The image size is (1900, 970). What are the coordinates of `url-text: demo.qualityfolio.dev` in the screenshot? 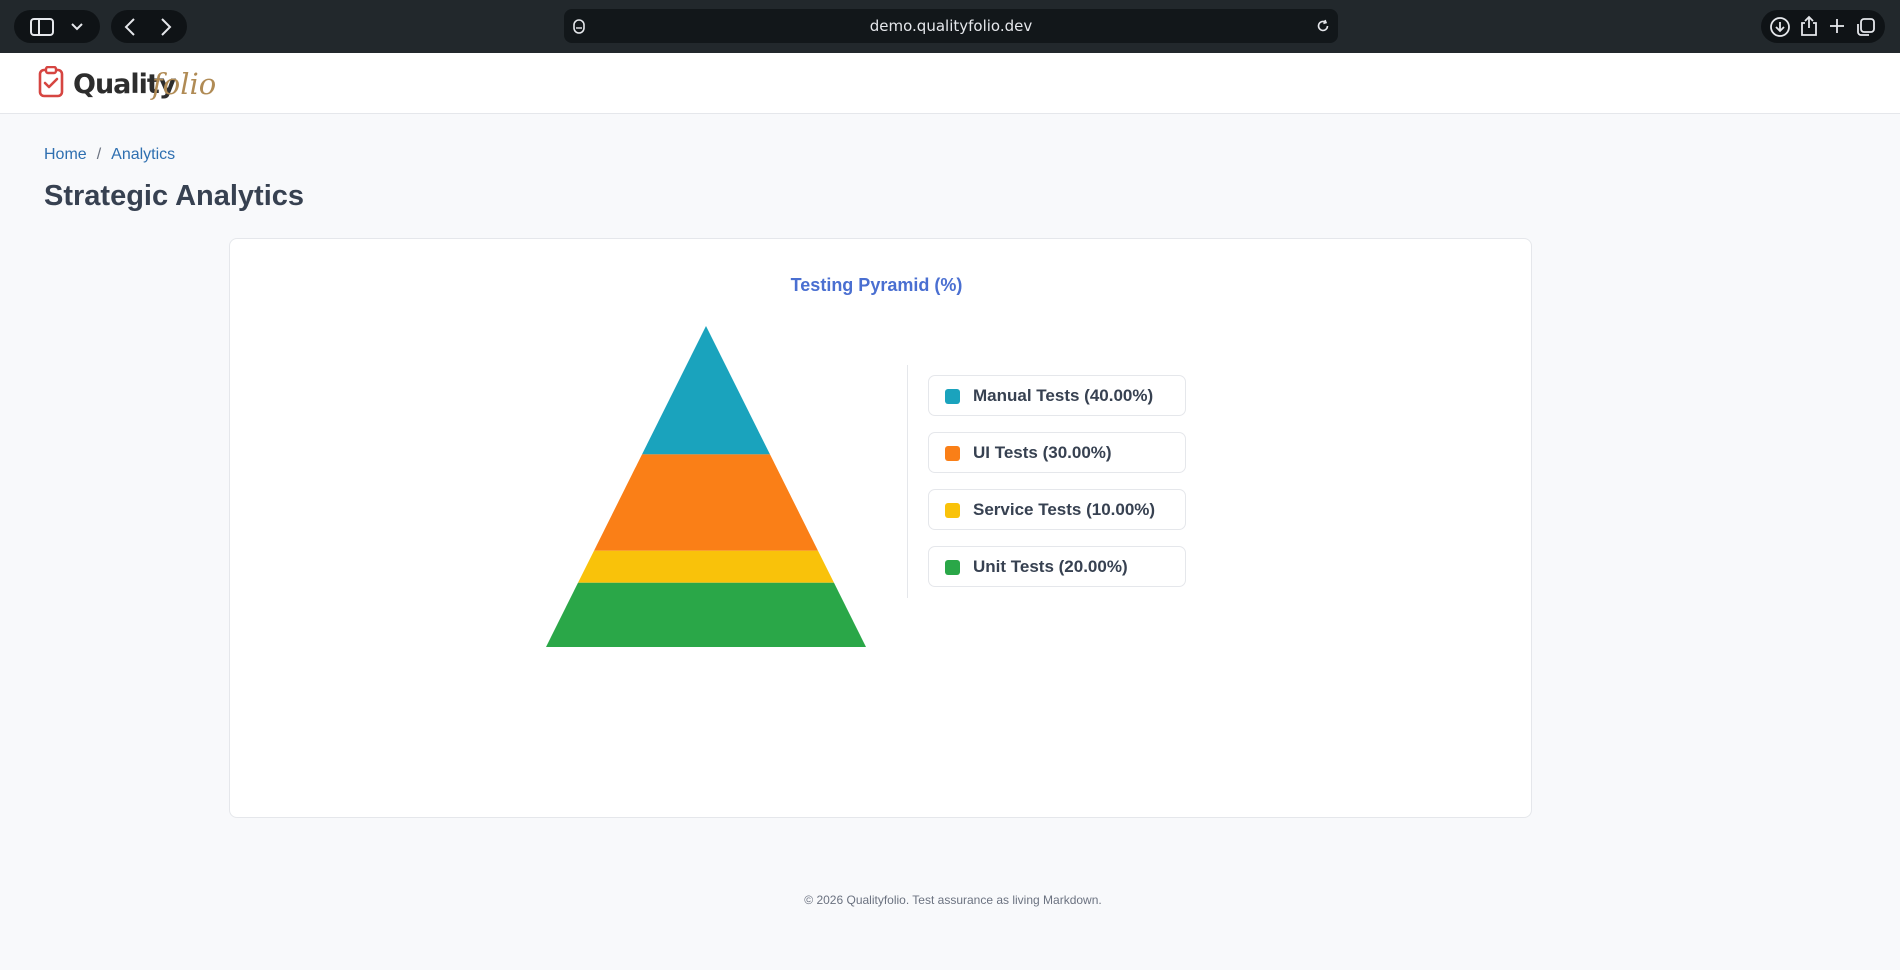 It's located at (951, 26).